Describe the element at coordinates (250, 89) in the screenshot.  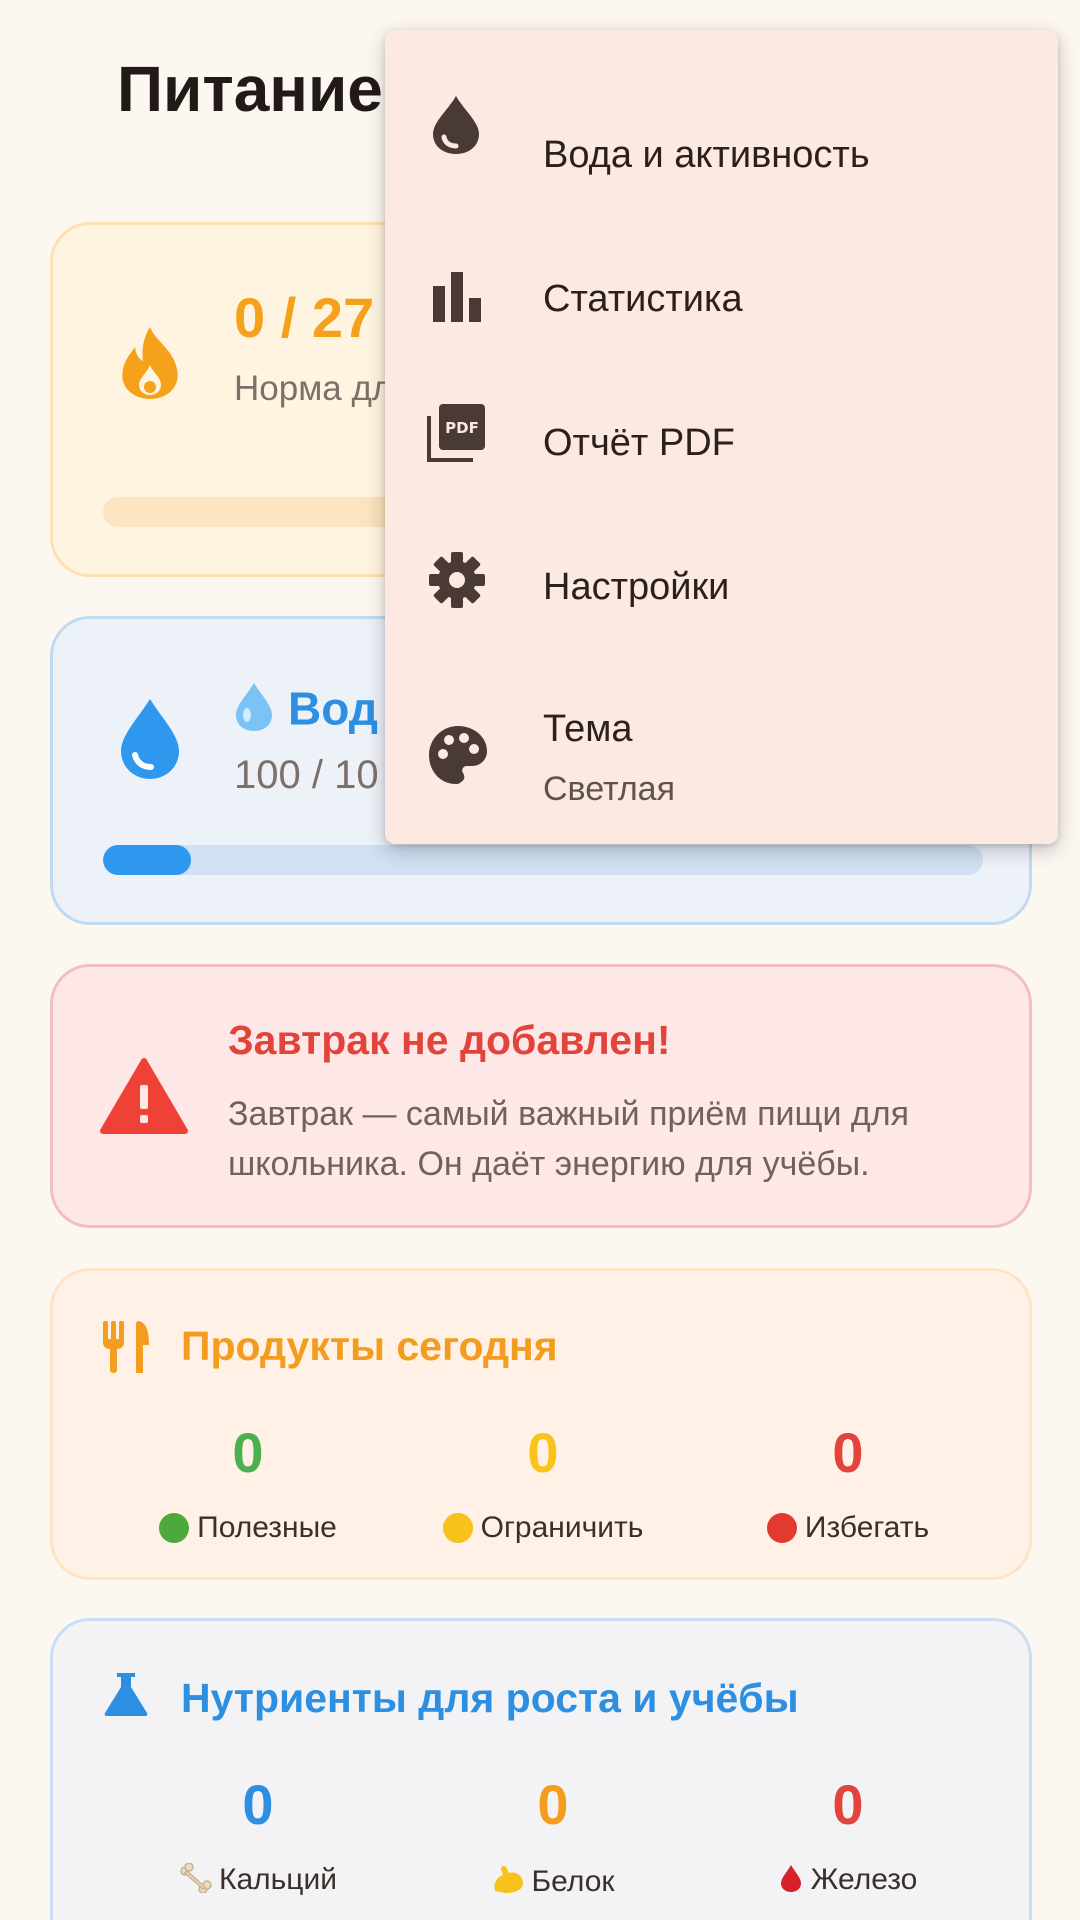
I see `page-title: Питание` at that location.